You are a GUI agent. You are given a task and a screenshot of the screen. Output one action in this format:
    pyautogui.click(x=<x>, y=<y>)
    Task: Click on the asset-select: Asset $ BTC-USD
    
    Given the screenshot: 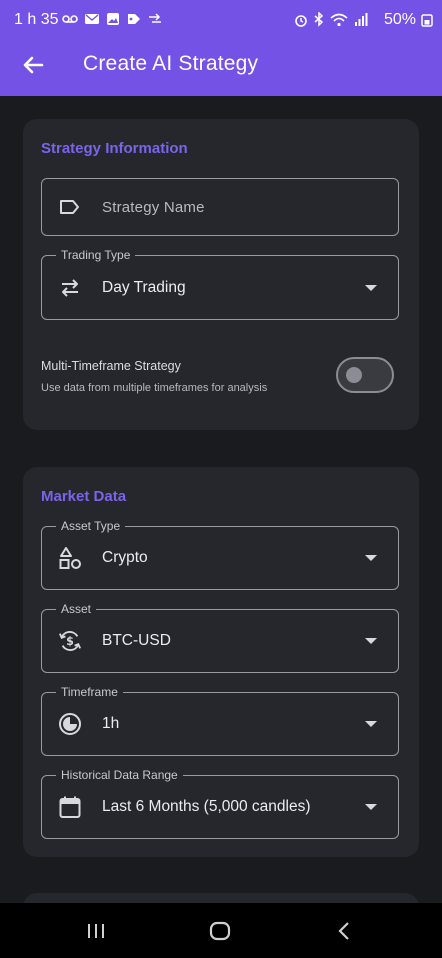 What is the action you would take?
    pyautogui.click(x=220, y=637)
    